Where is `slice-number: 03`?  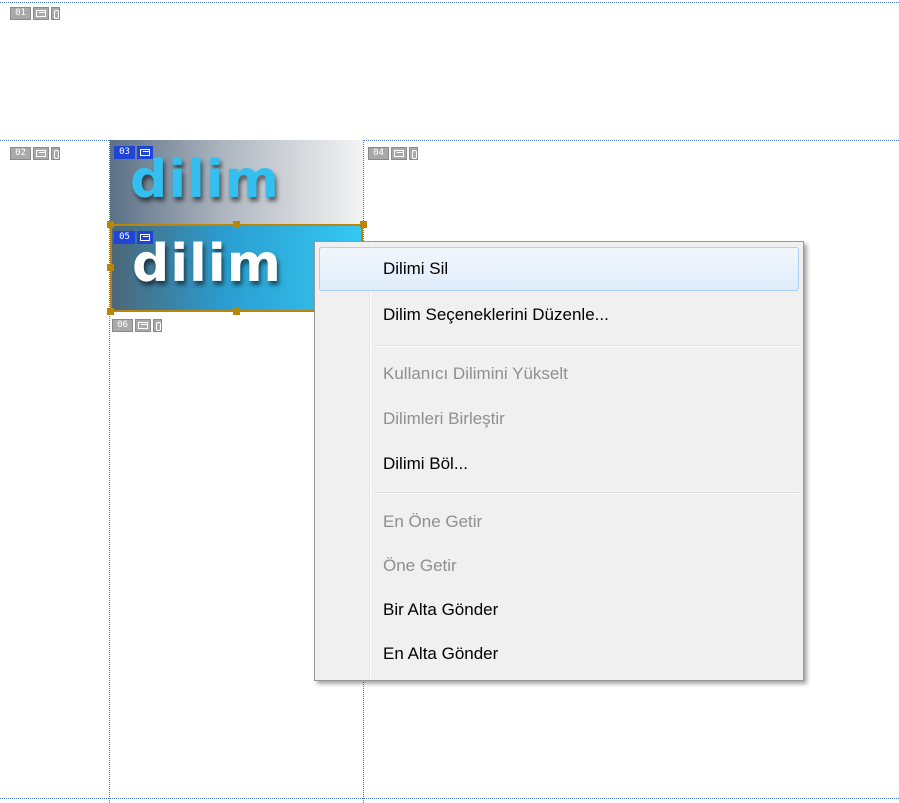 slice-number: 03 is located at coordinates (124, 152).